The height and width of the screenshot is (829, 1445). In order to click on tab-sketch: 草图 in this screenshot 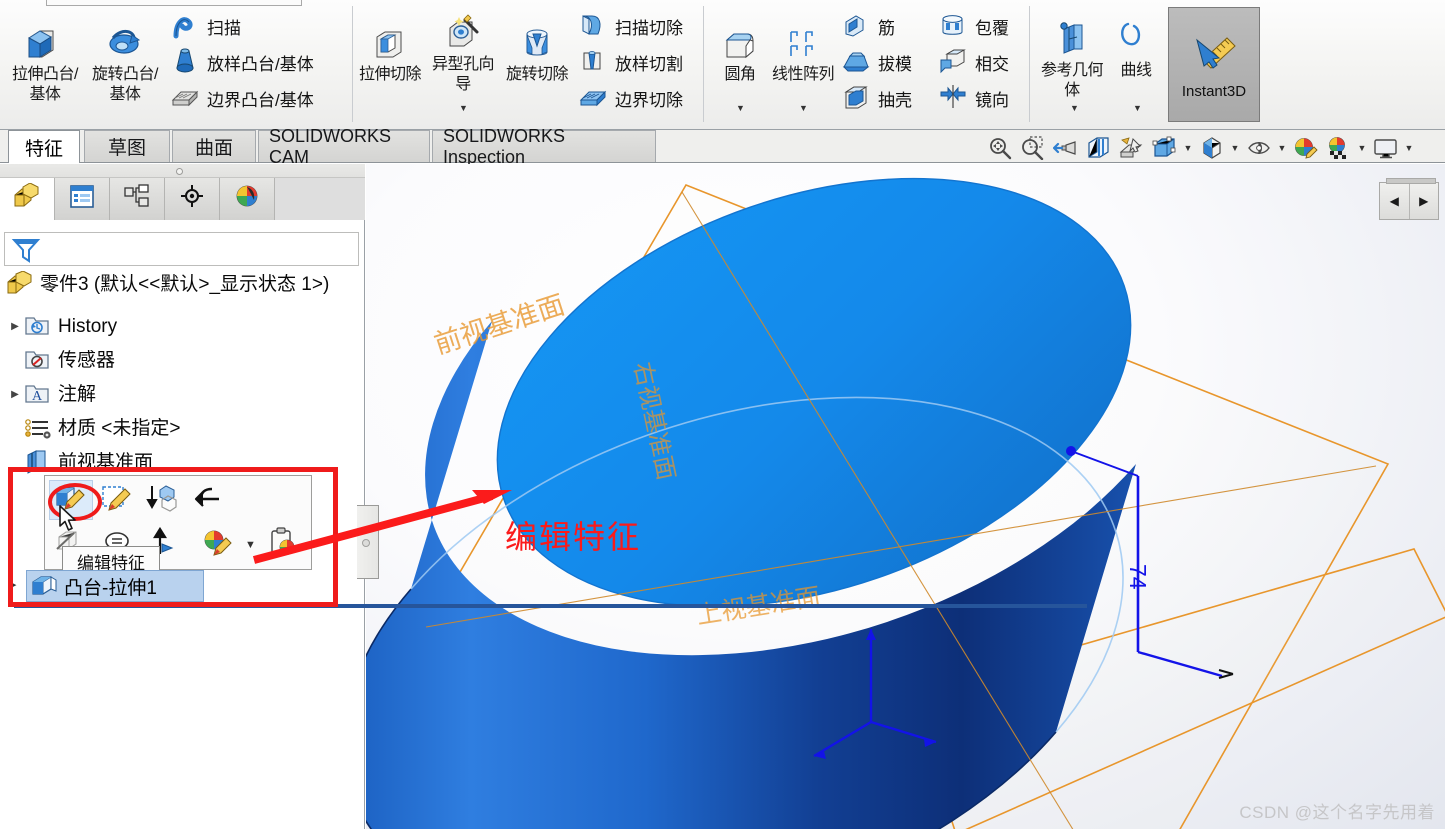, I will do `click(127, 146)`.